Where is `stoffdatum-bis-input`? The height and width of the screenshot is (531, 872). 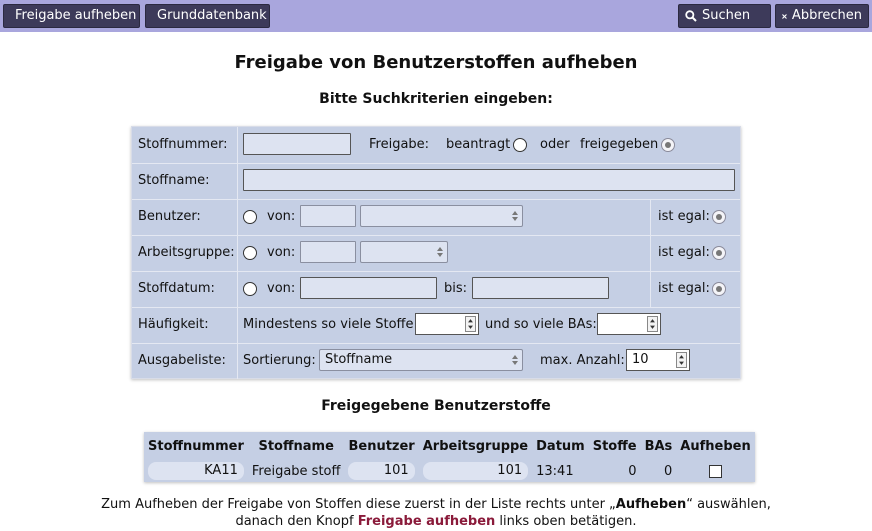
stoffdatum-bis-input is located at coordinates (540, 288).